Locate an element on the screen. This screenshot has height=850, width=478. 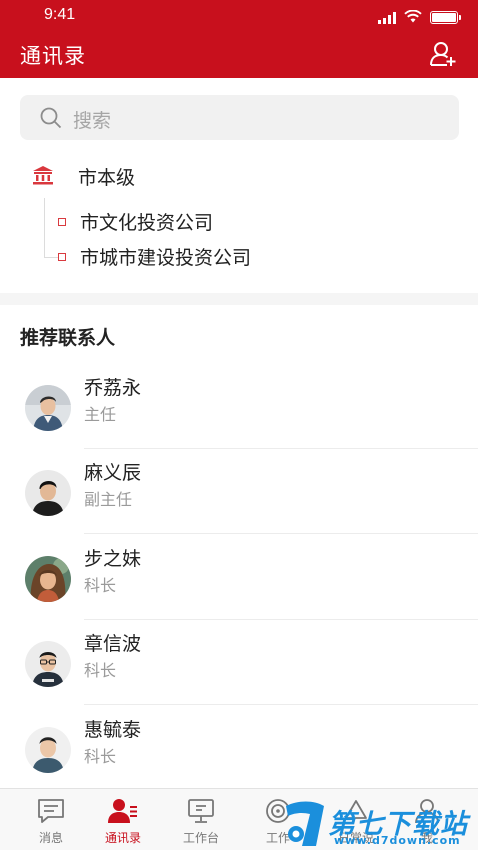
contact-name: 章信波 is located at coordinates (113, 644).